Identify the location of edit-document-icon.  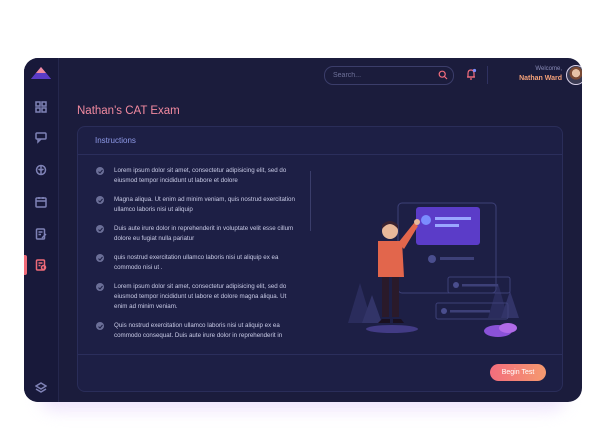
(41, 234).